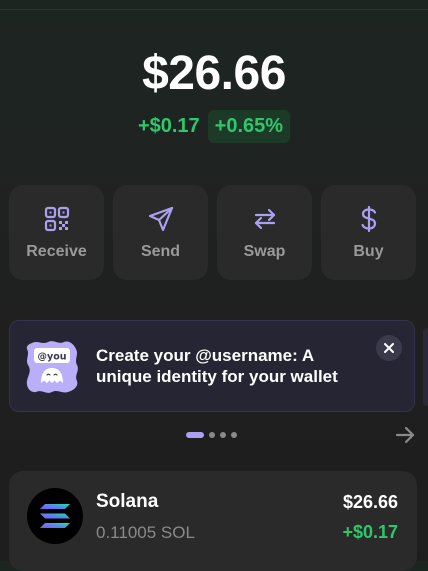 This screenshot has height=571, width=428. I want to click on receive-button: Receive, so click(56, 232).